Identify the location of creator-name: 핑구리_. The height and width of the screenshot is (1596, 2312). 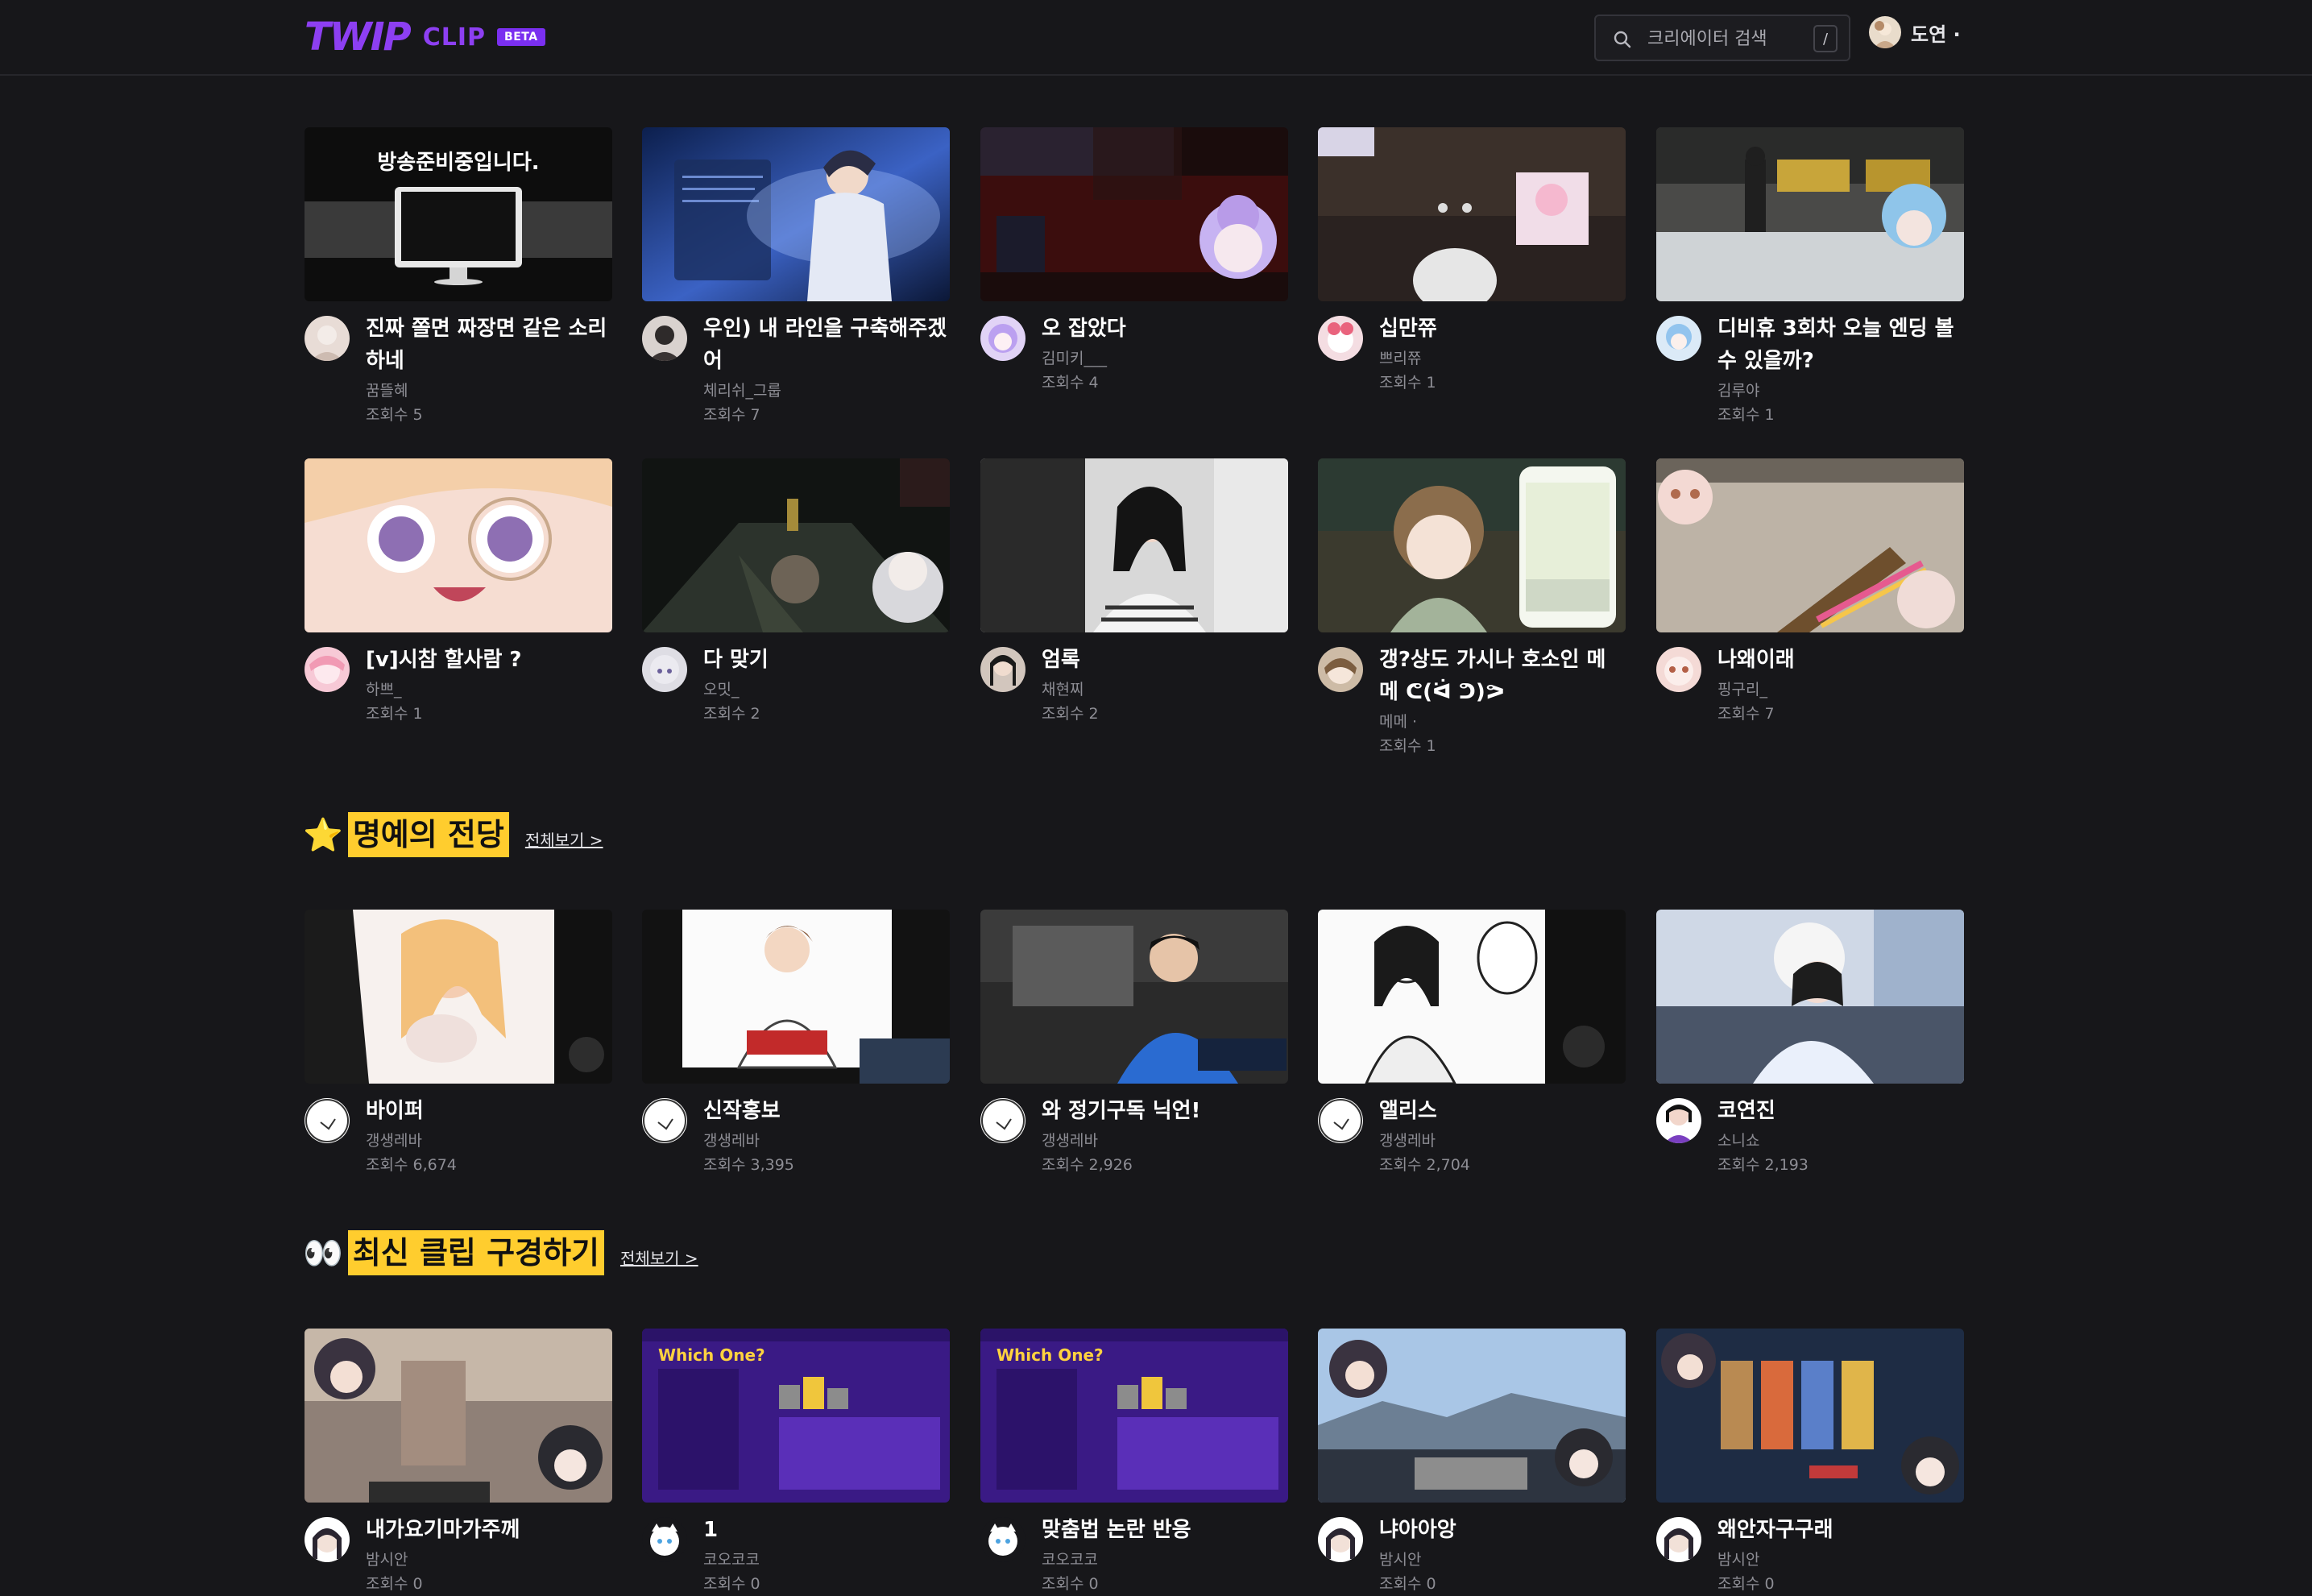
(1838, 690).